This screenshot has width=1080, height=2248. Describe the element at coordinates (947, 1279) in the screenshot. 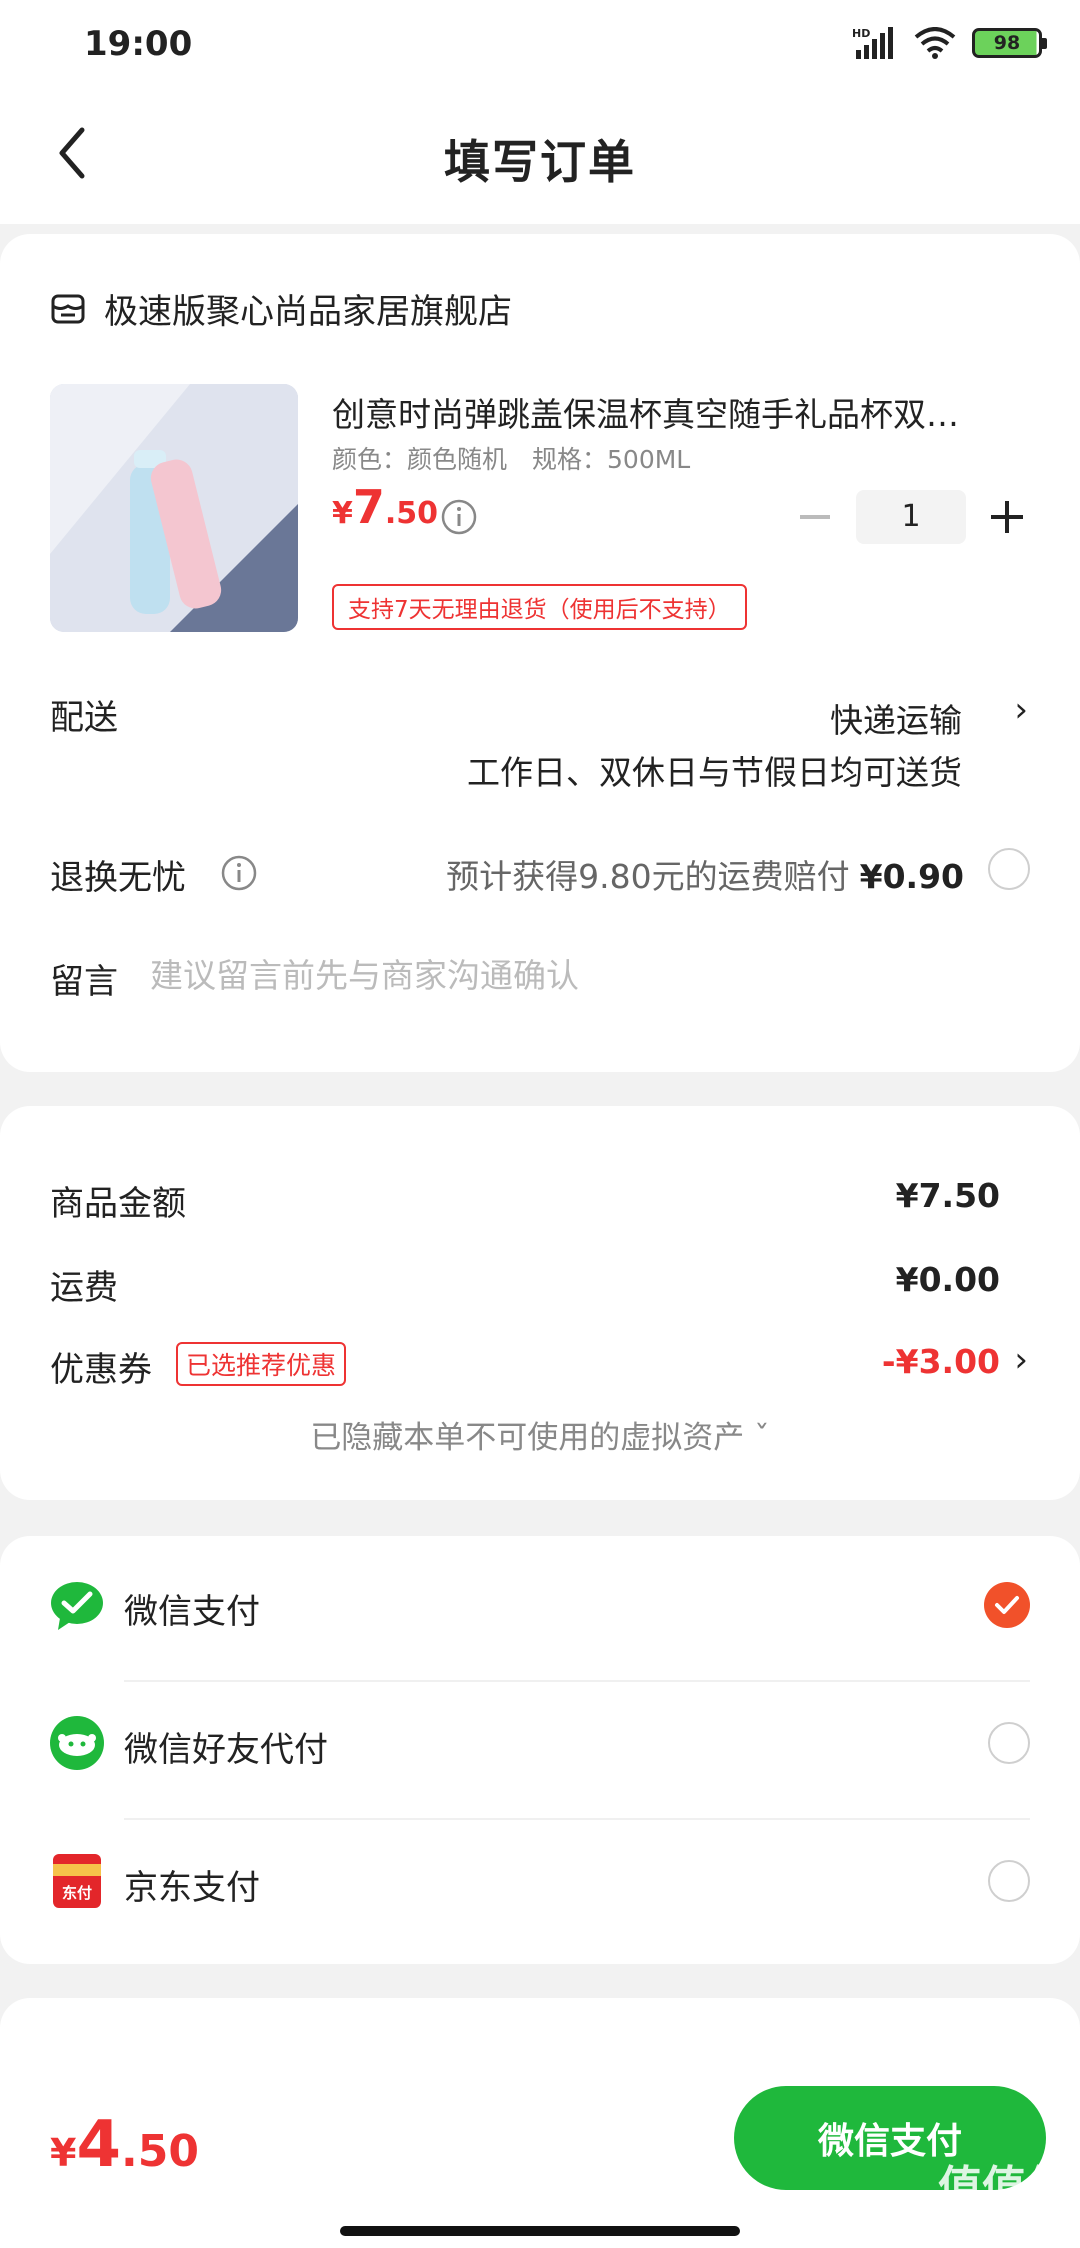

I see `shipping-fee-value: ¥0.00` at that location.